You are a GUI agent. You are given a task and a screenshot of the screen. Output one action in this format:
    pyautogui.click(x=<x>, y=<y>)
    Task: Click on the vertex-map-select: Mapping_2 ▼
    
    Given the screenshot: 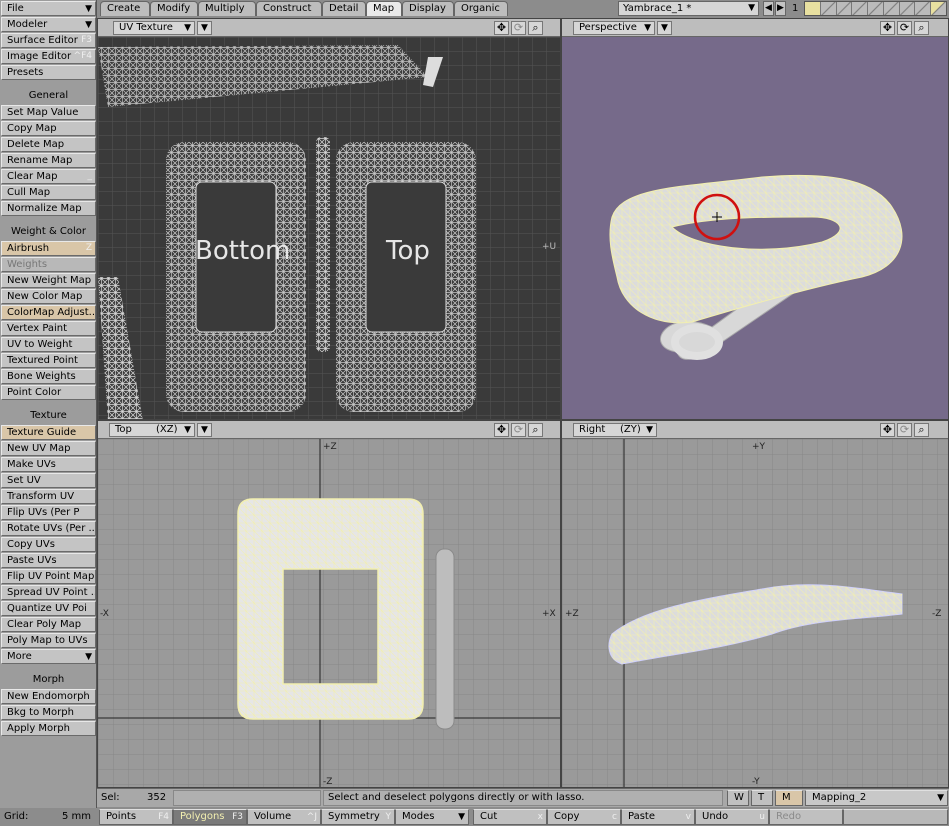 What is the action you would take?
    pyautogui.click(x=876, y=798)
    